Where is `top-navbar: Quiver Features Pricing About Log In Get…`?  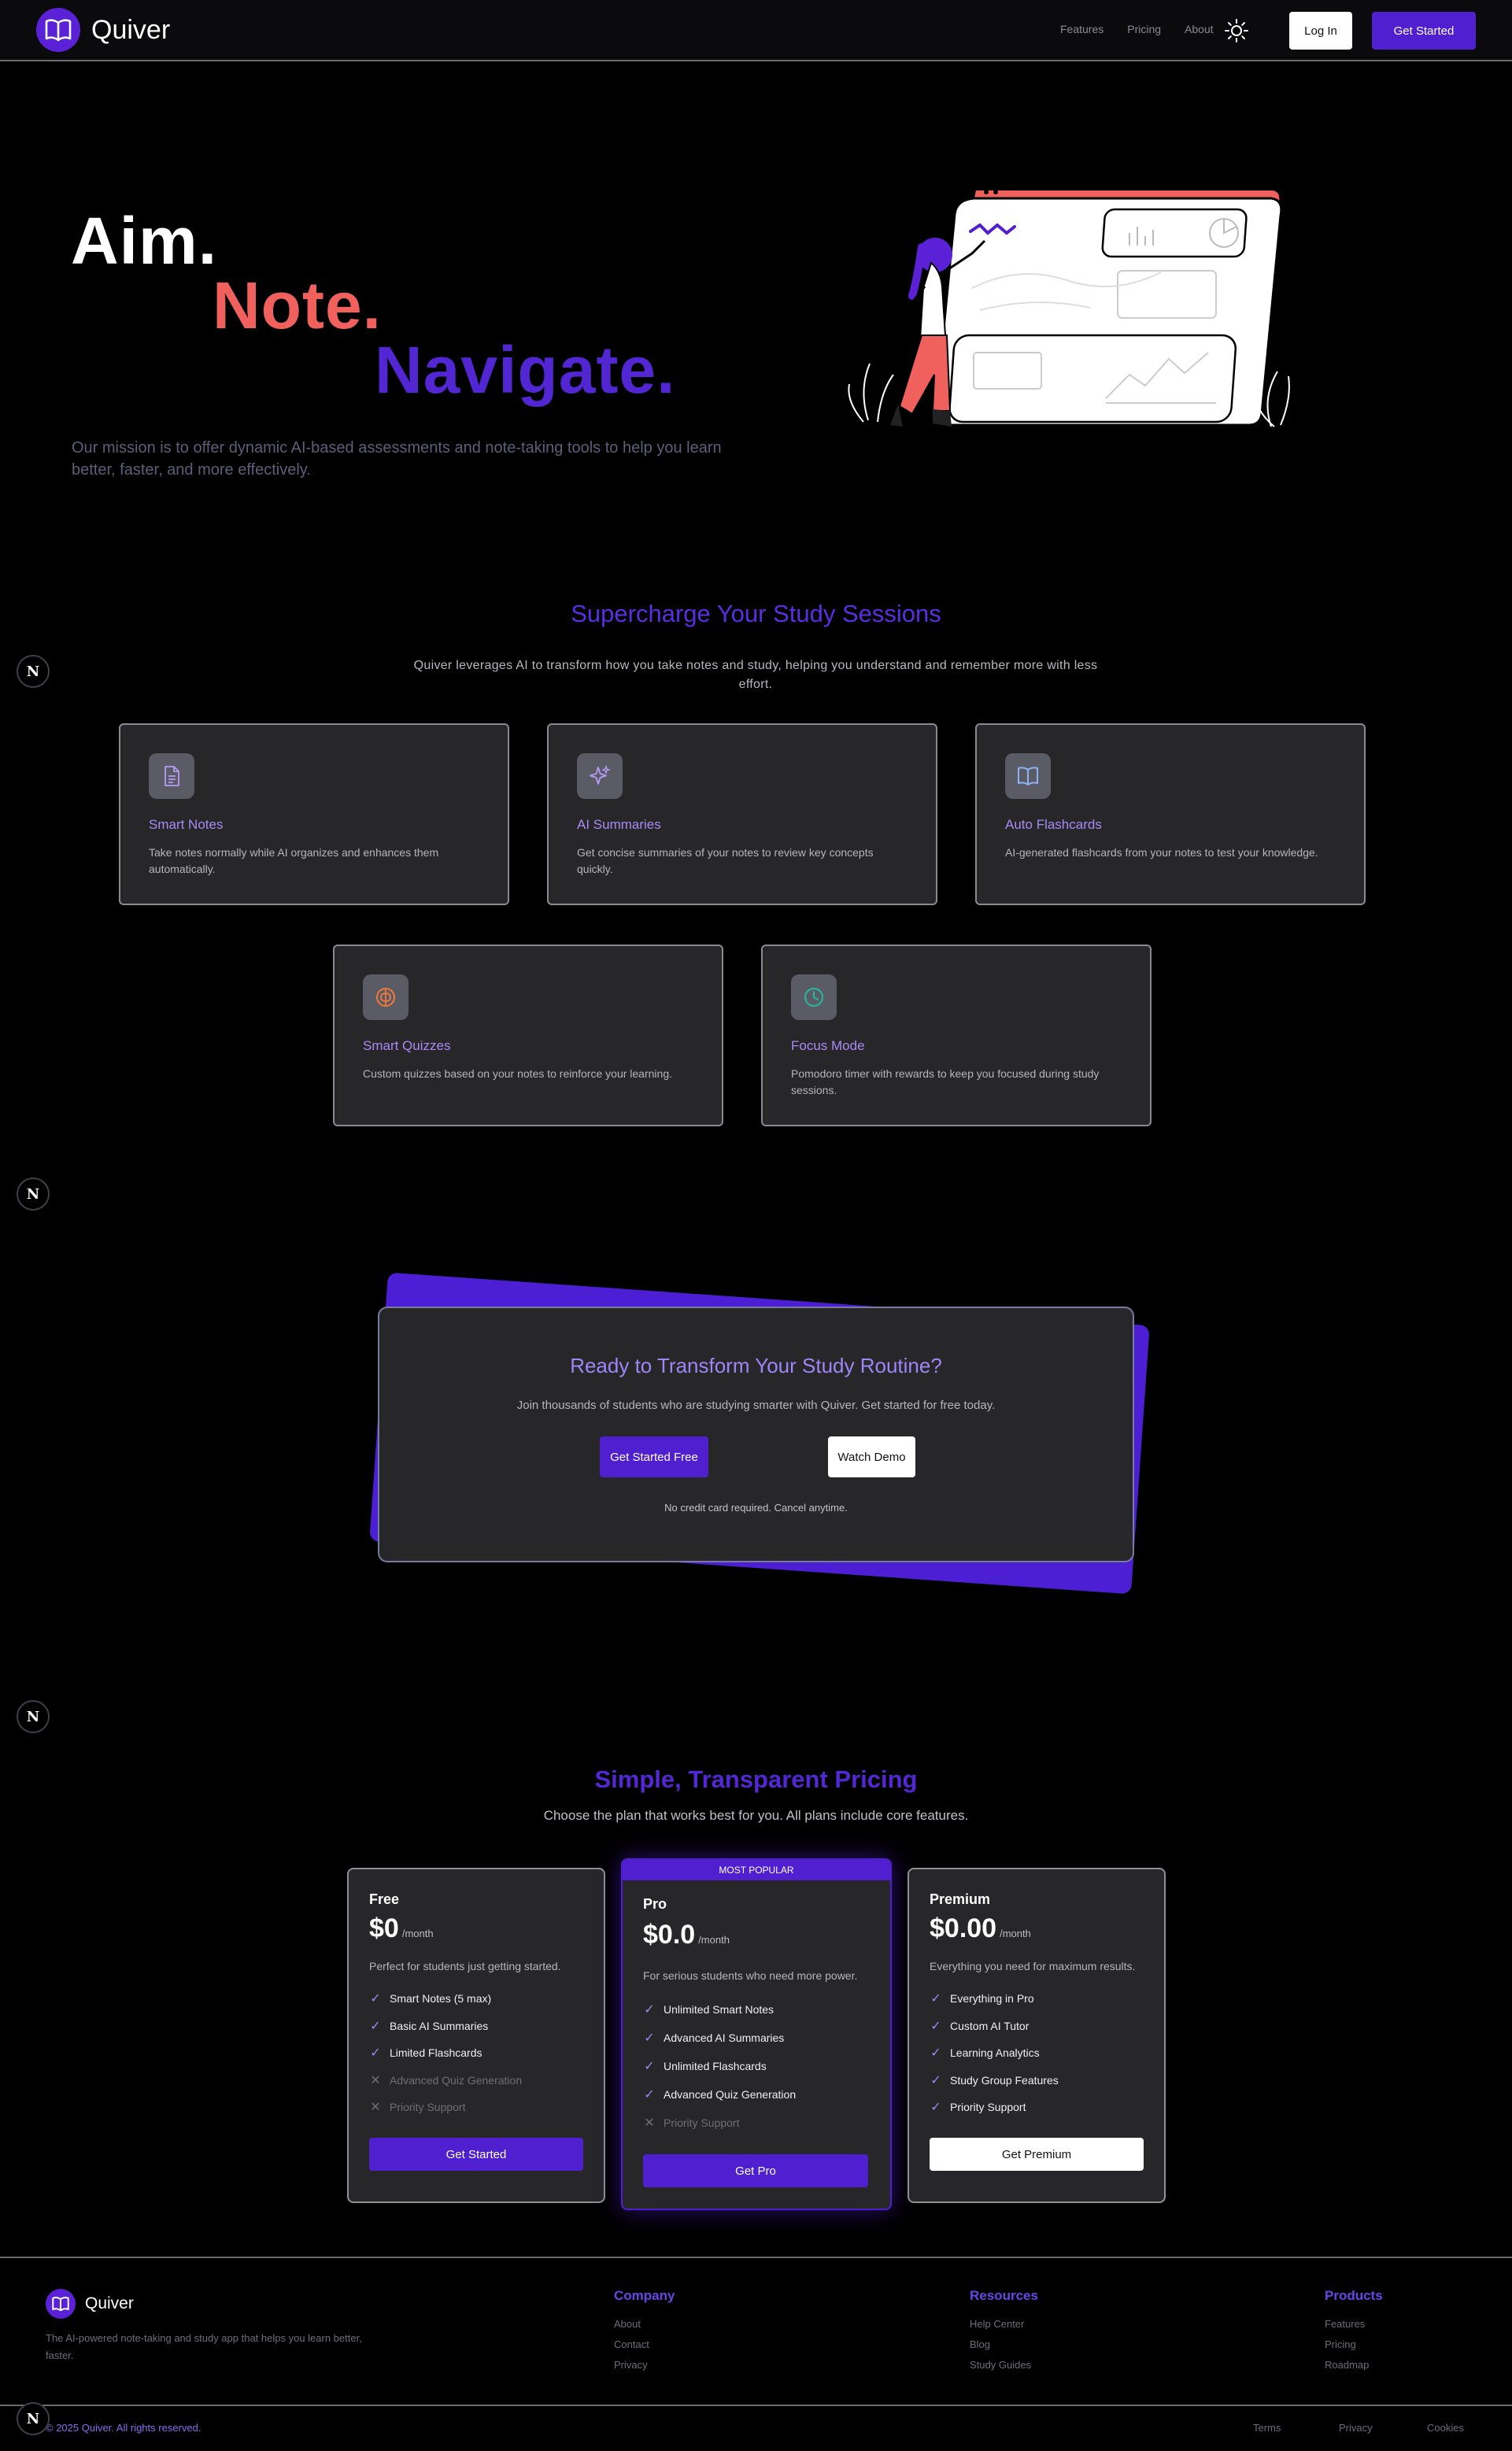 top-navbar: Quiver Features Pricing About Log In Get… is located at coordinates (756, 30).